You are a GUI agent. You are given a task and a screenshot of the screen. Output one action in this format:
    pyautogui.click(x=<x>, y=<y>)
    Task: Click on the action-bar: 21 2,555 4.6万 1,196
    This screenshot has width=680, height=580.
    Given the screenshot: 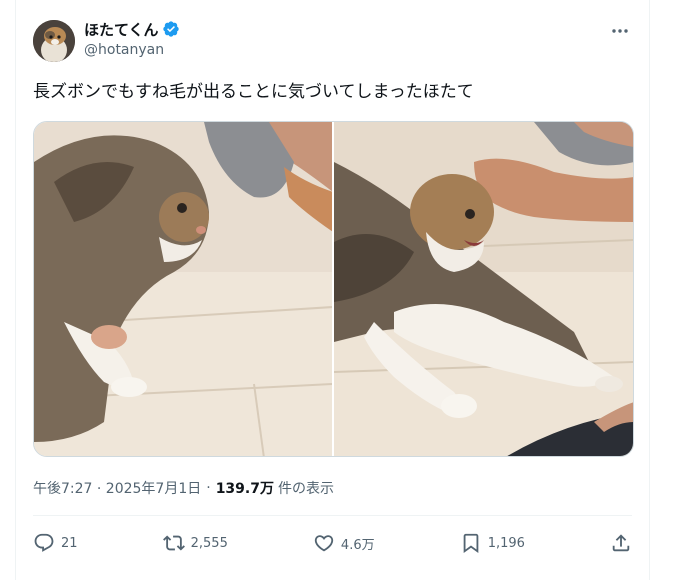 What is the action you would take?
    pyautogui.click(x=332, y=543)
    